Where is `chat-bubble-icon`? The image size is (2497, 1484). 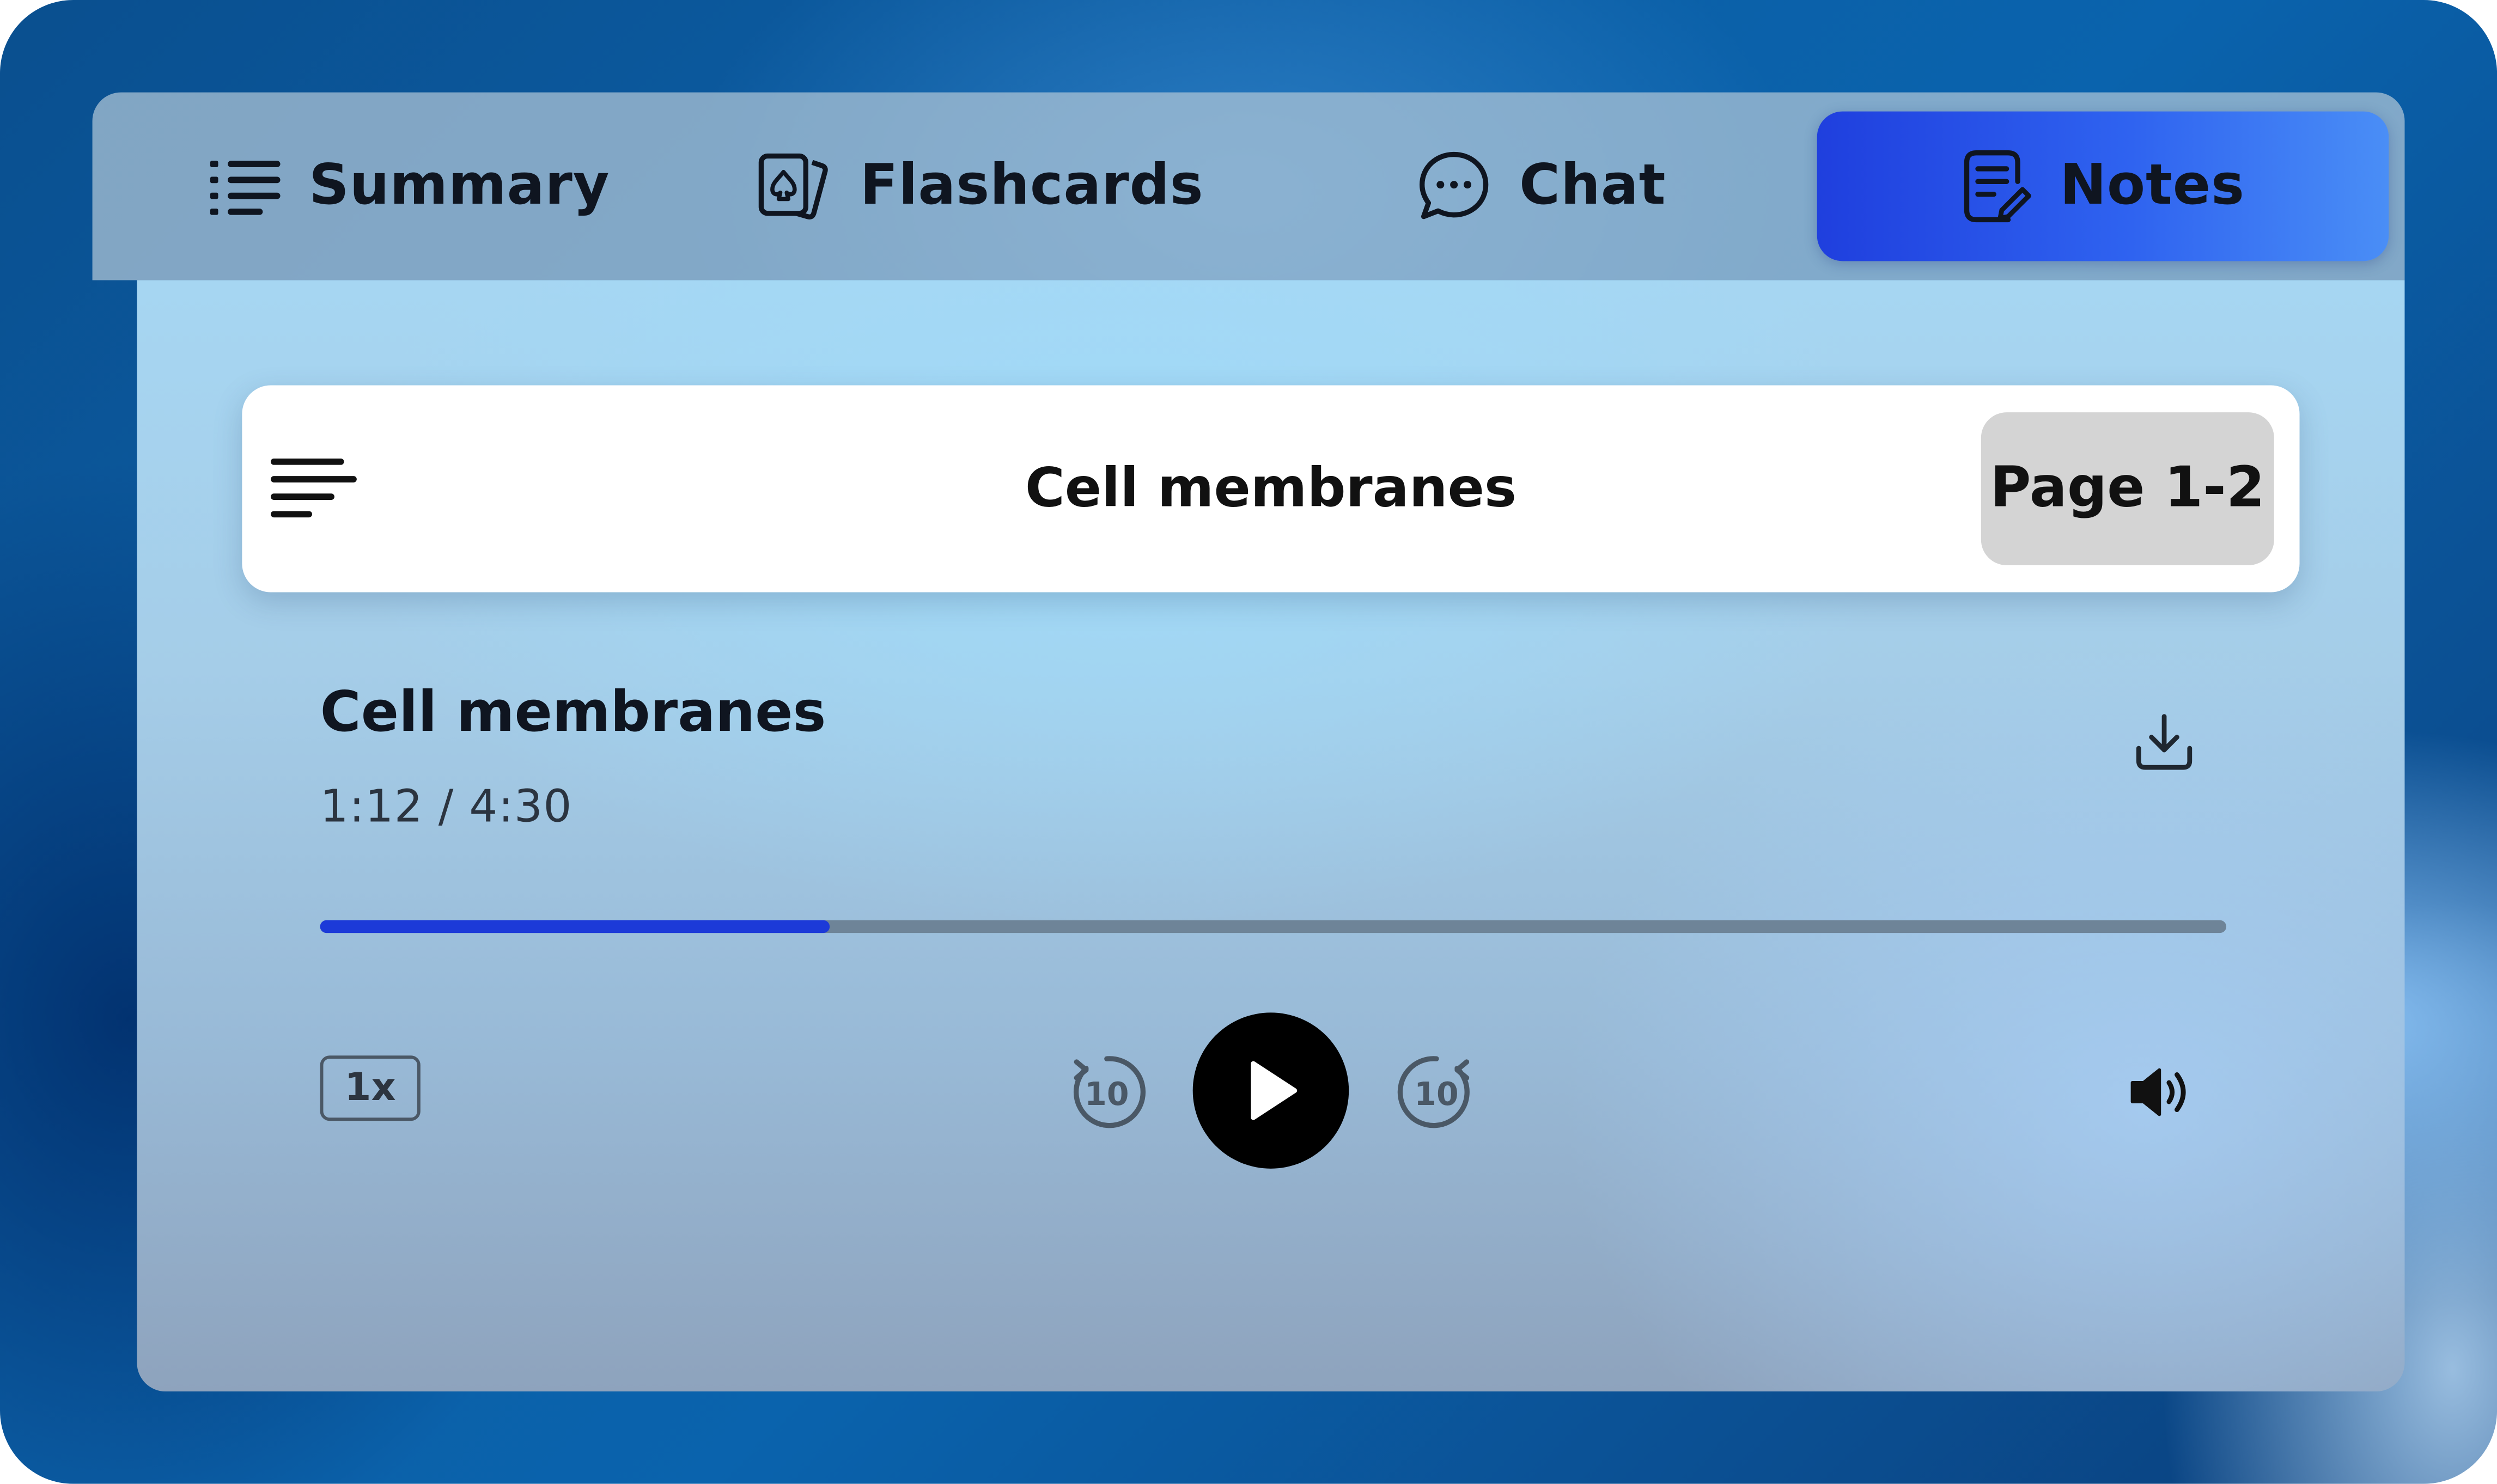 chat-bubble-icon is located at coordinates (1454, 186).